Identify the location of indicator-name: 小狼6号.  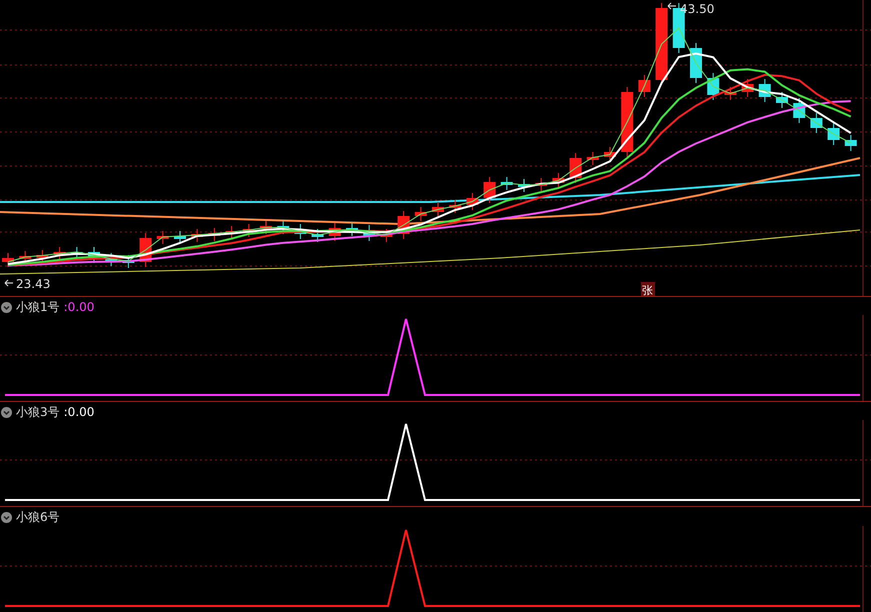
(38, 517).